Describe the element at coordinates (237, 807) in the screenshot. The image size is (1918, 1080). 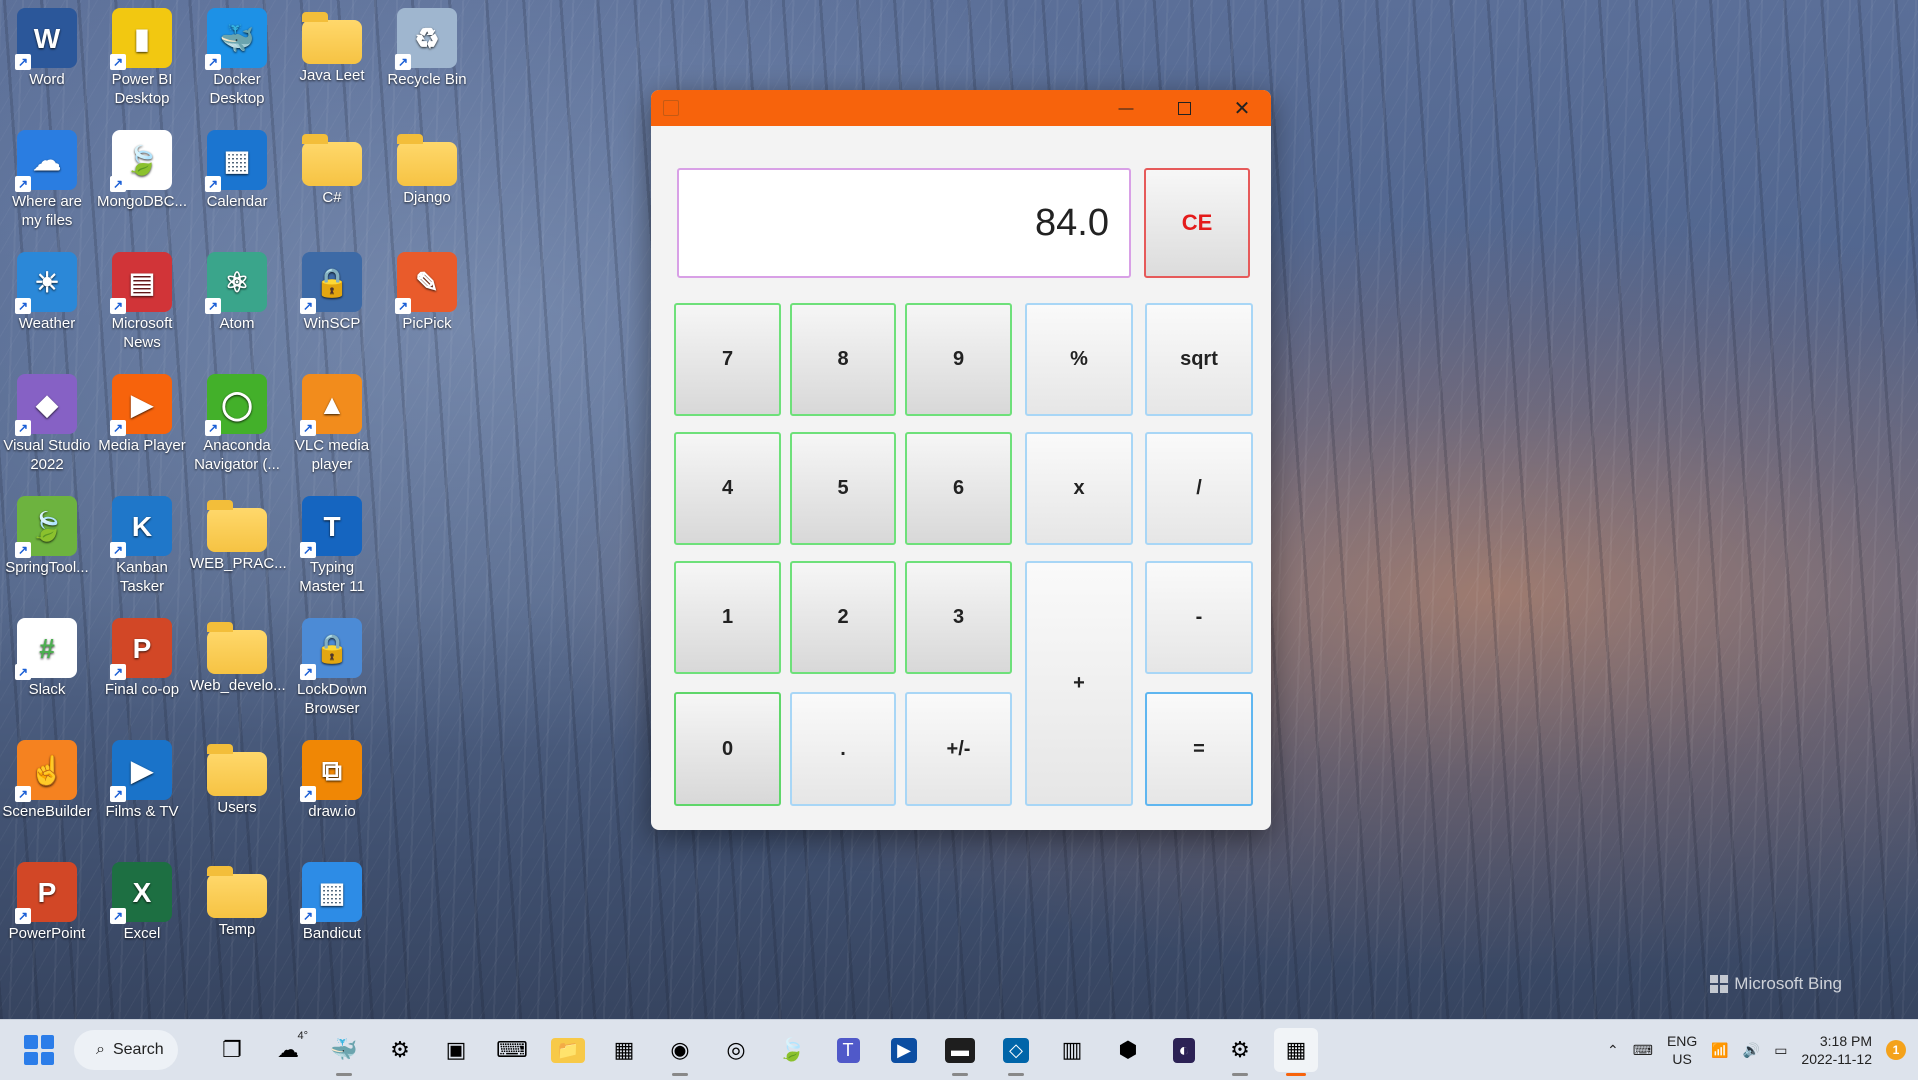
I see `desktop-icon-label: Users` at that location.